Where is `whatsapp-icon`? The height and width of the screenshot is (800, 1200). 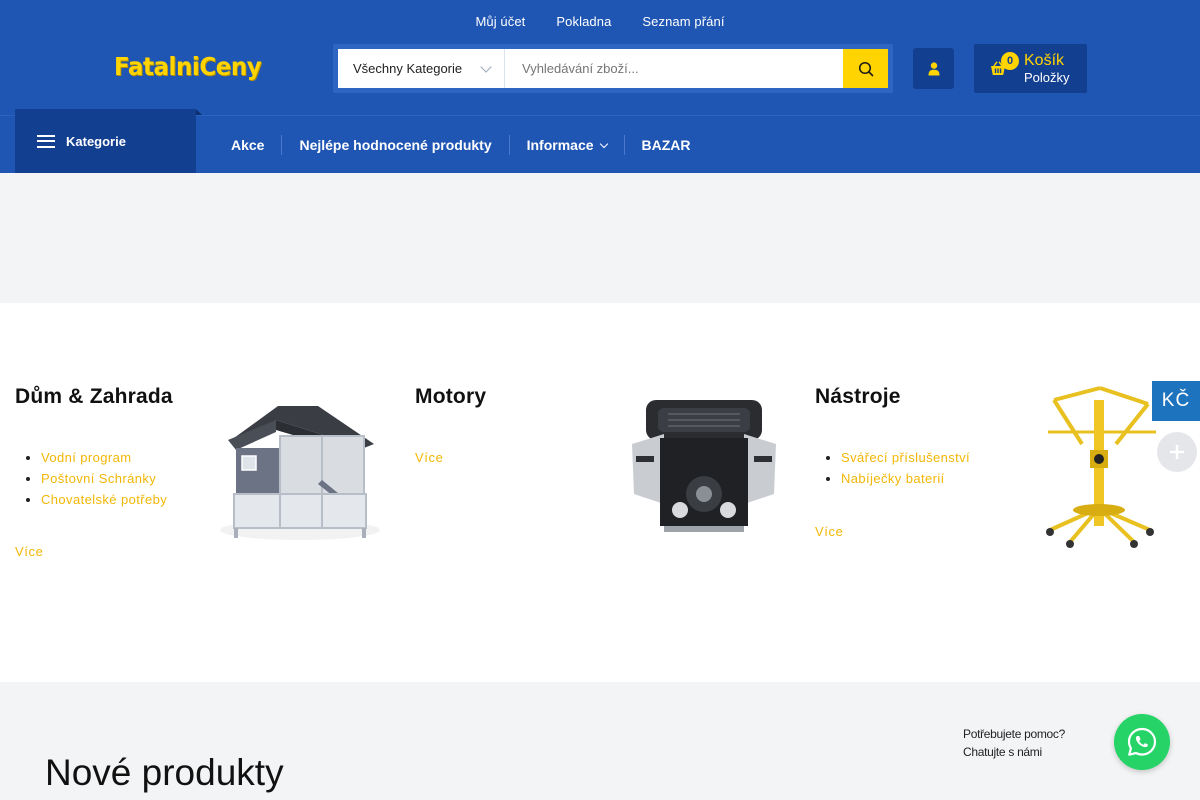 whatsapp-icon is located at coordinates (1142, 741).